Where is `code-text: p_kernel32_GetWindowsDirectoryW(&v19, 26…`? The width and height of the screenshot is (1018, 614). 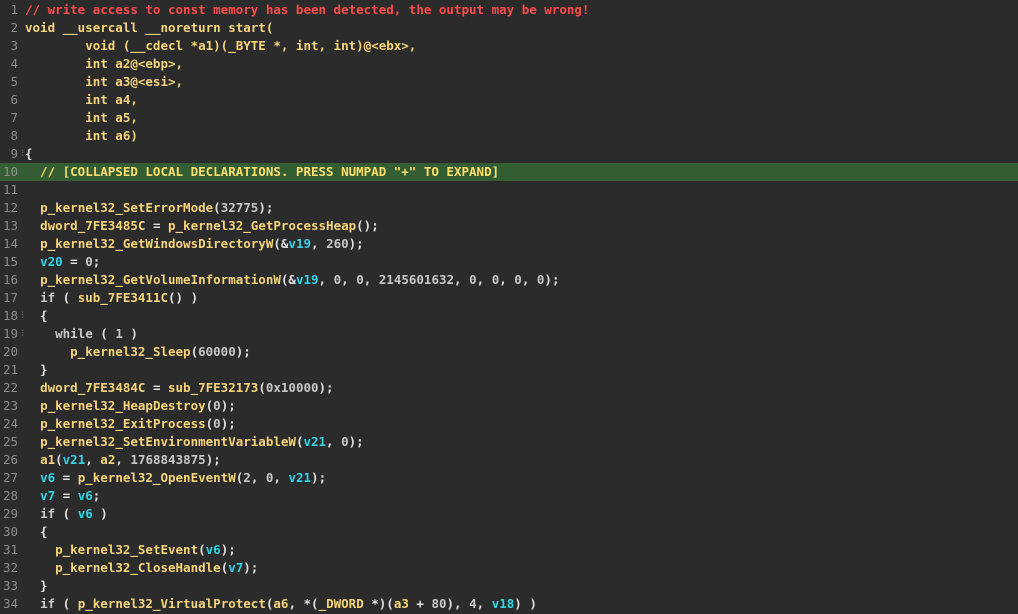
code-text: p_kernel32_GetWindowsDirectoryW(&v19, 26… is located at coordinates (194, 244).